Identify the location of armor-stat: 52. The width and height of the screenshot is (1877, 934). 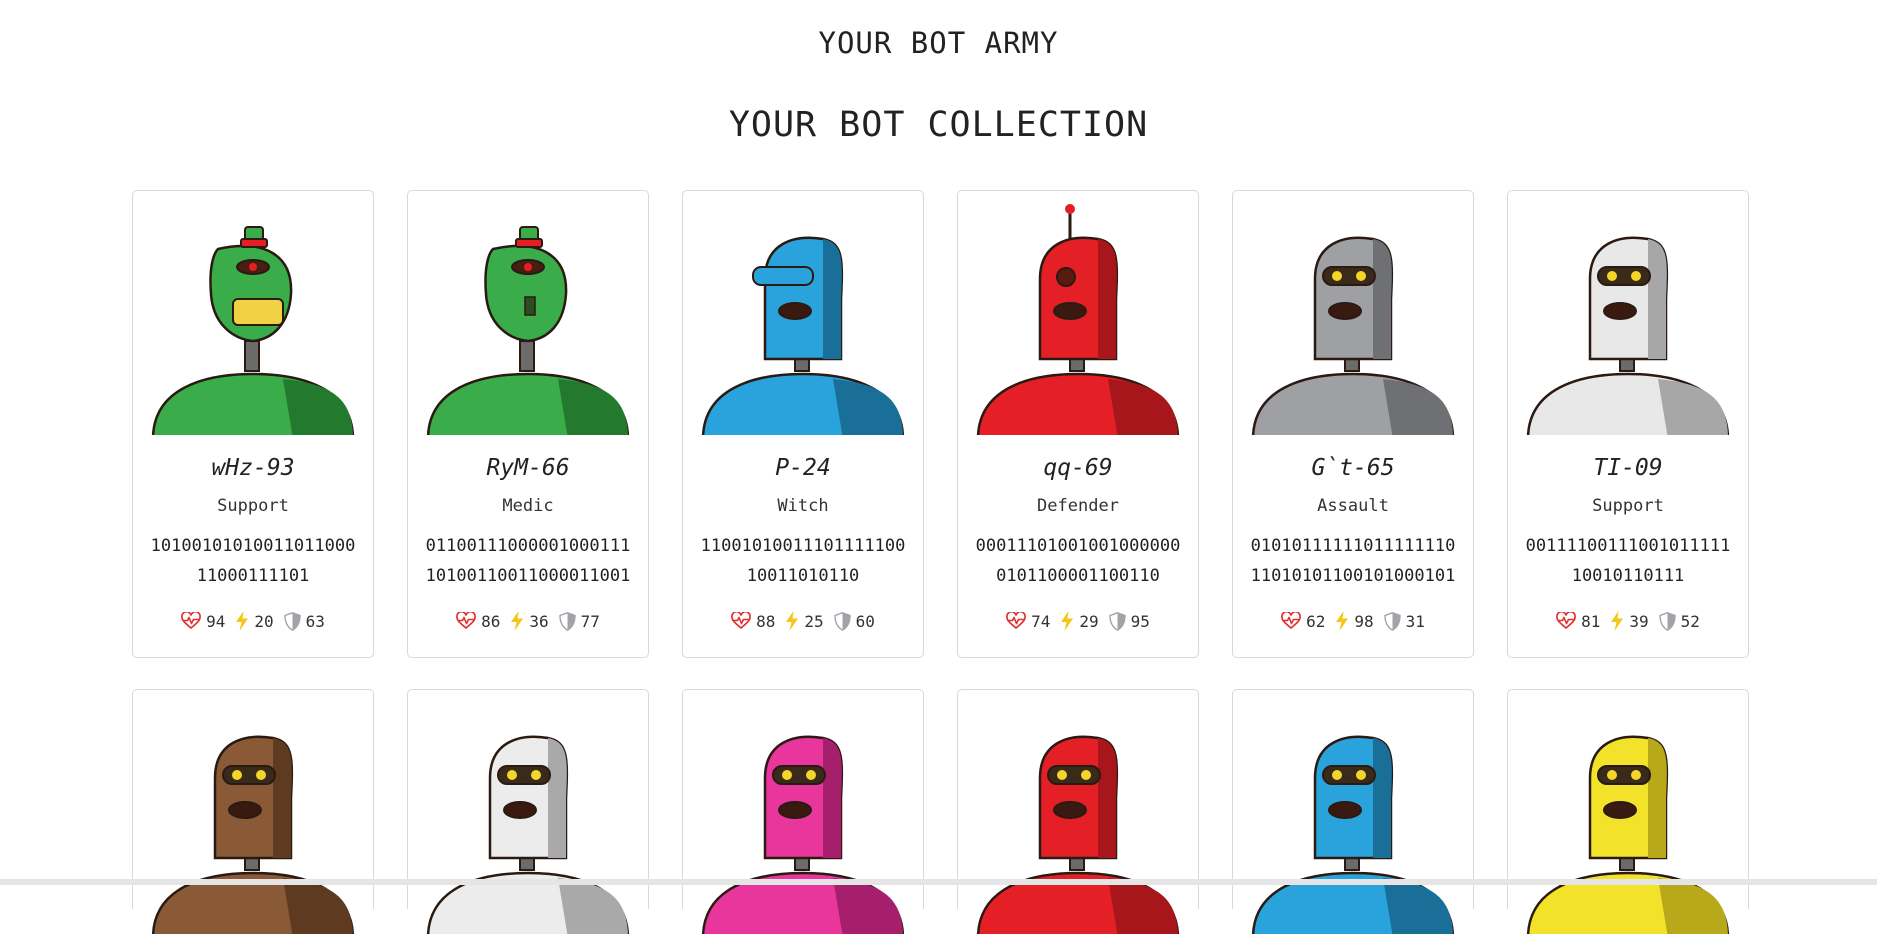
(1679, 621).